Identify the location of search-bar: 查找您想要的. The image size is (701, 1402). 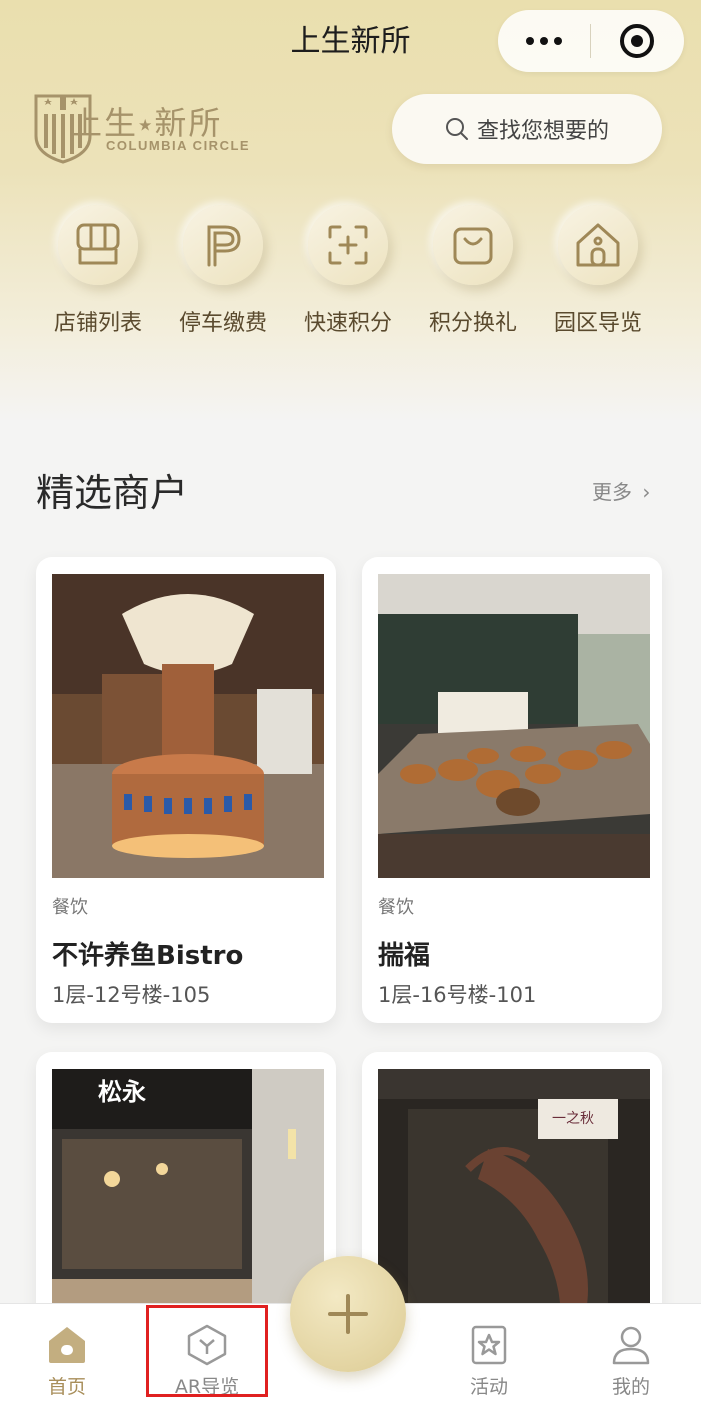
(527, 129).